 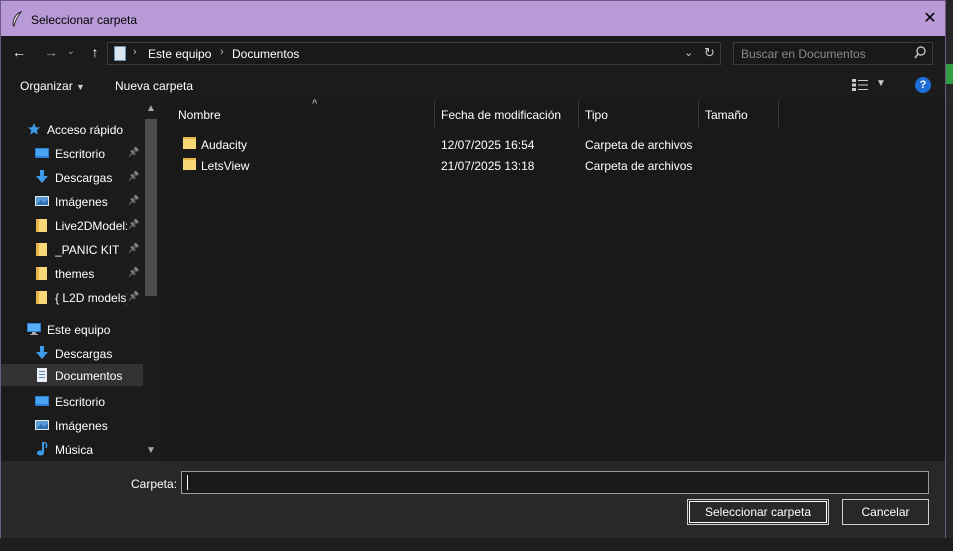 I want to click on column-header-type: Tipo, so click(x=639, y=114).